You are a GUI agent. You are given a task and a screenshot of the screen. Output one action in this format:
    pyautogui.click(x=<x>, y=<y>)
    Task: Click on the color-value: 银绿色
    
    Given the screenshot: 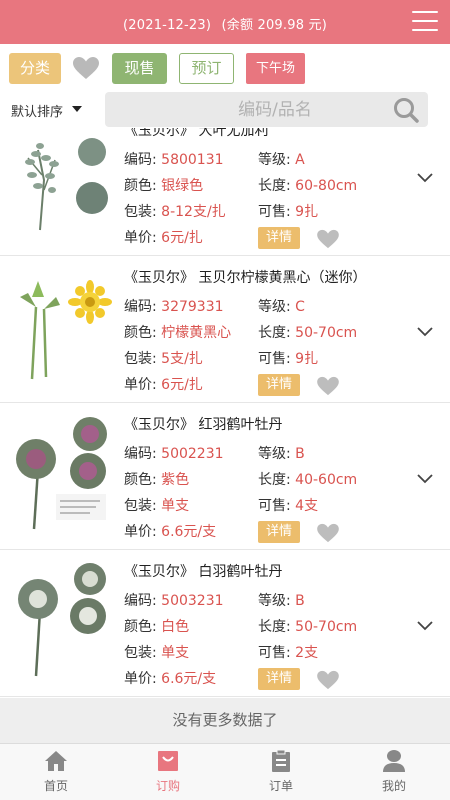 What is the action you would take?
    pyautogui.click(x=182, y=186)
    